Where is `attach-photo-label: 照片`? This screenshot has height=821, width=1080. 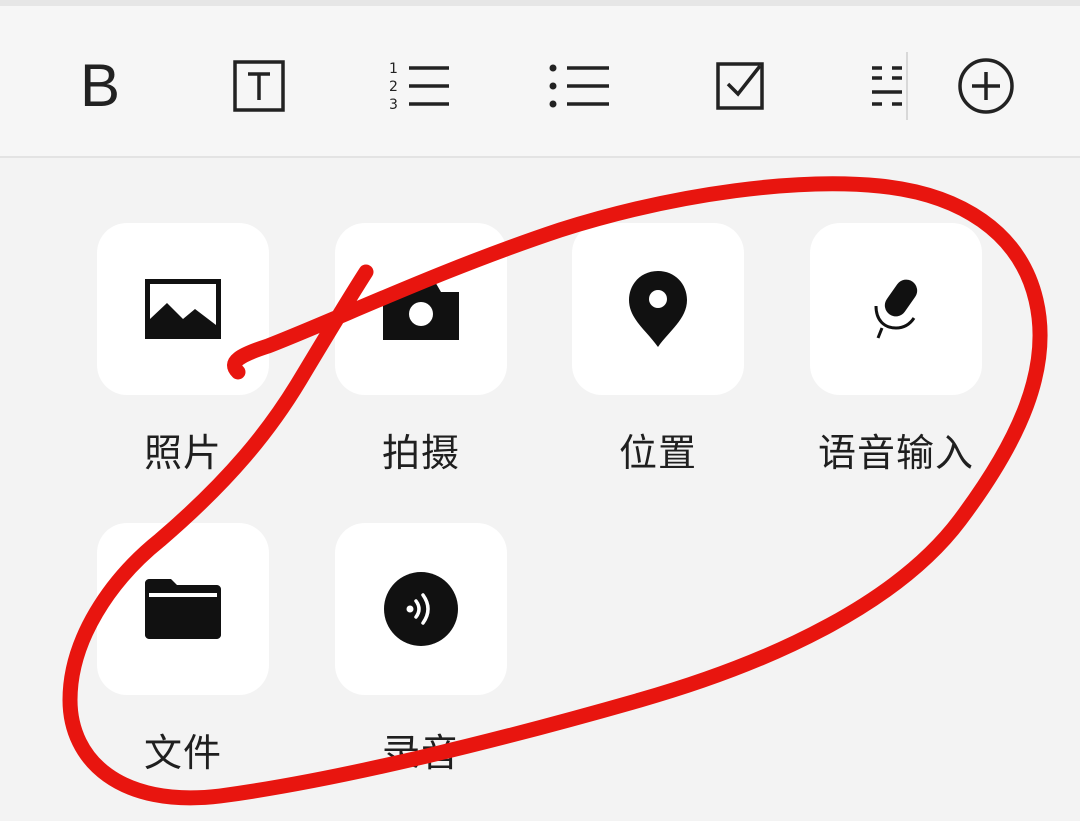 attach-photo-label: 照片 is located at coordinates (182, 453).